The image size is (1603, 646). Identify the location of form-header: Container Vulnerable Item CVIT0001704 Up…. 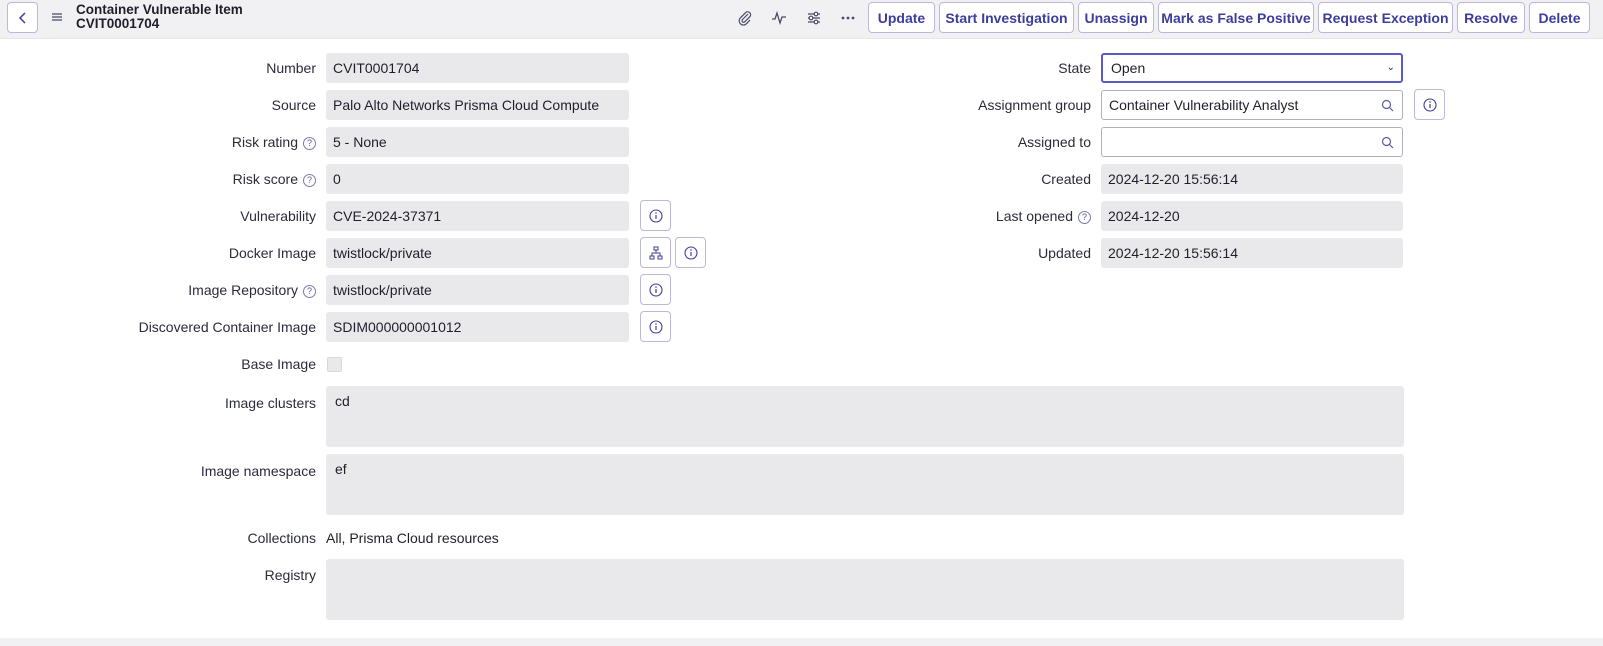
(801, 19).